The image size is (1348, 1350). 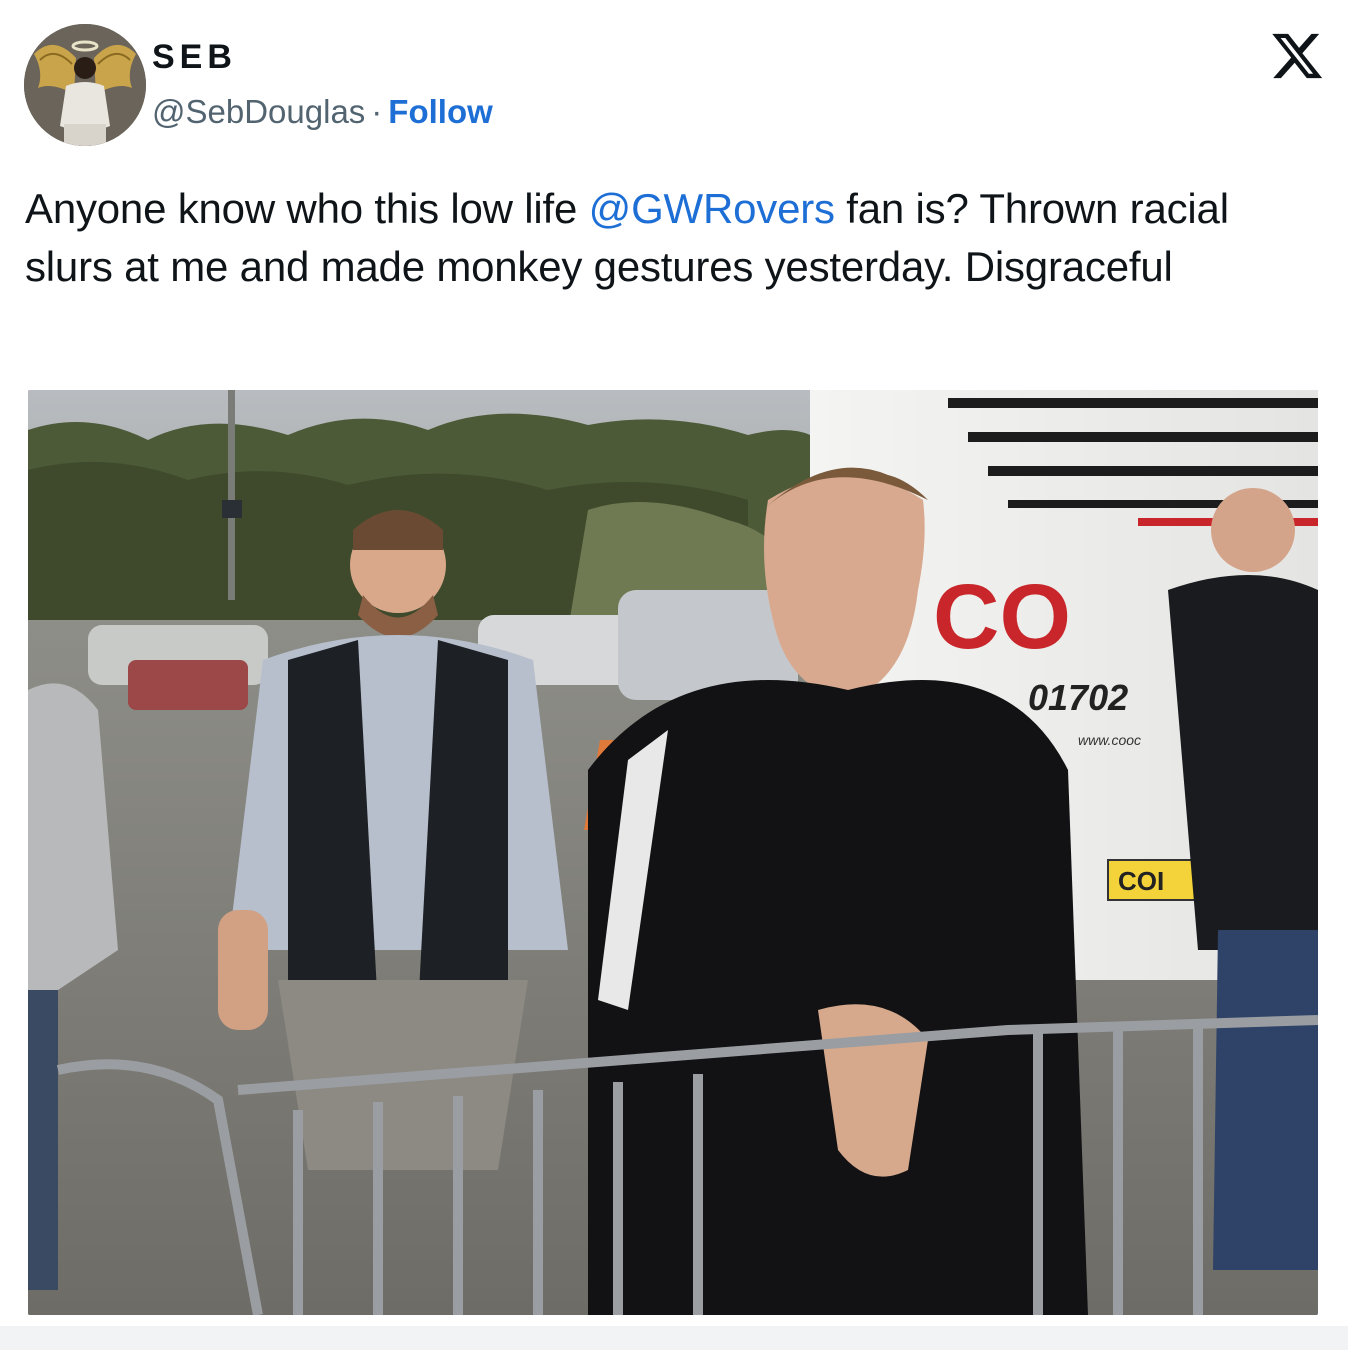 I want to click on profile-avatar-icon, so click(x=85, y=85).